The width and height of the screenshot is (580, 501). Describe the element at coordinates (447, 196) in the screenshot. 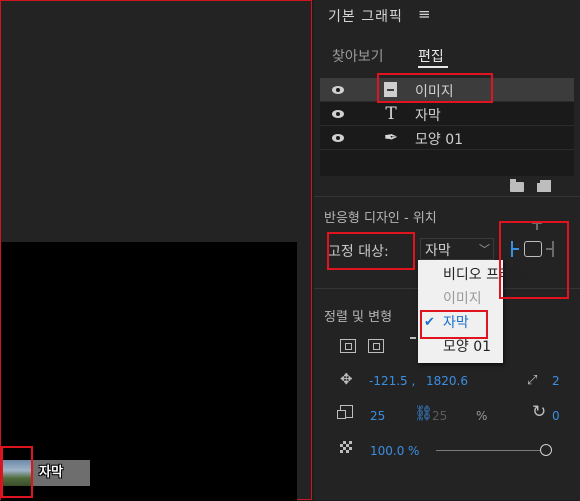

I see `divider` at that location.